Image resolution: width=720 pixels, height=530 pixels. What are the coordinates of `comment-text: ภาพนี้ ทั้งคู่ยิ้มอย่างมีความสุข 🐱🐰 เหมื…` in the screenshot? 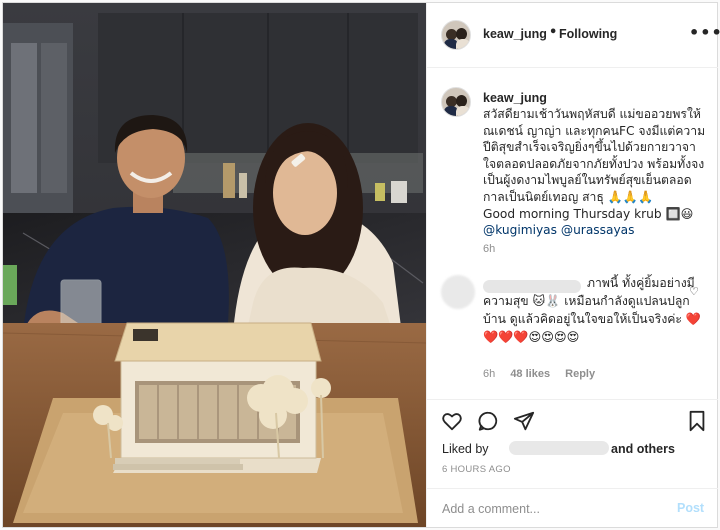 It's located at (592, 310).